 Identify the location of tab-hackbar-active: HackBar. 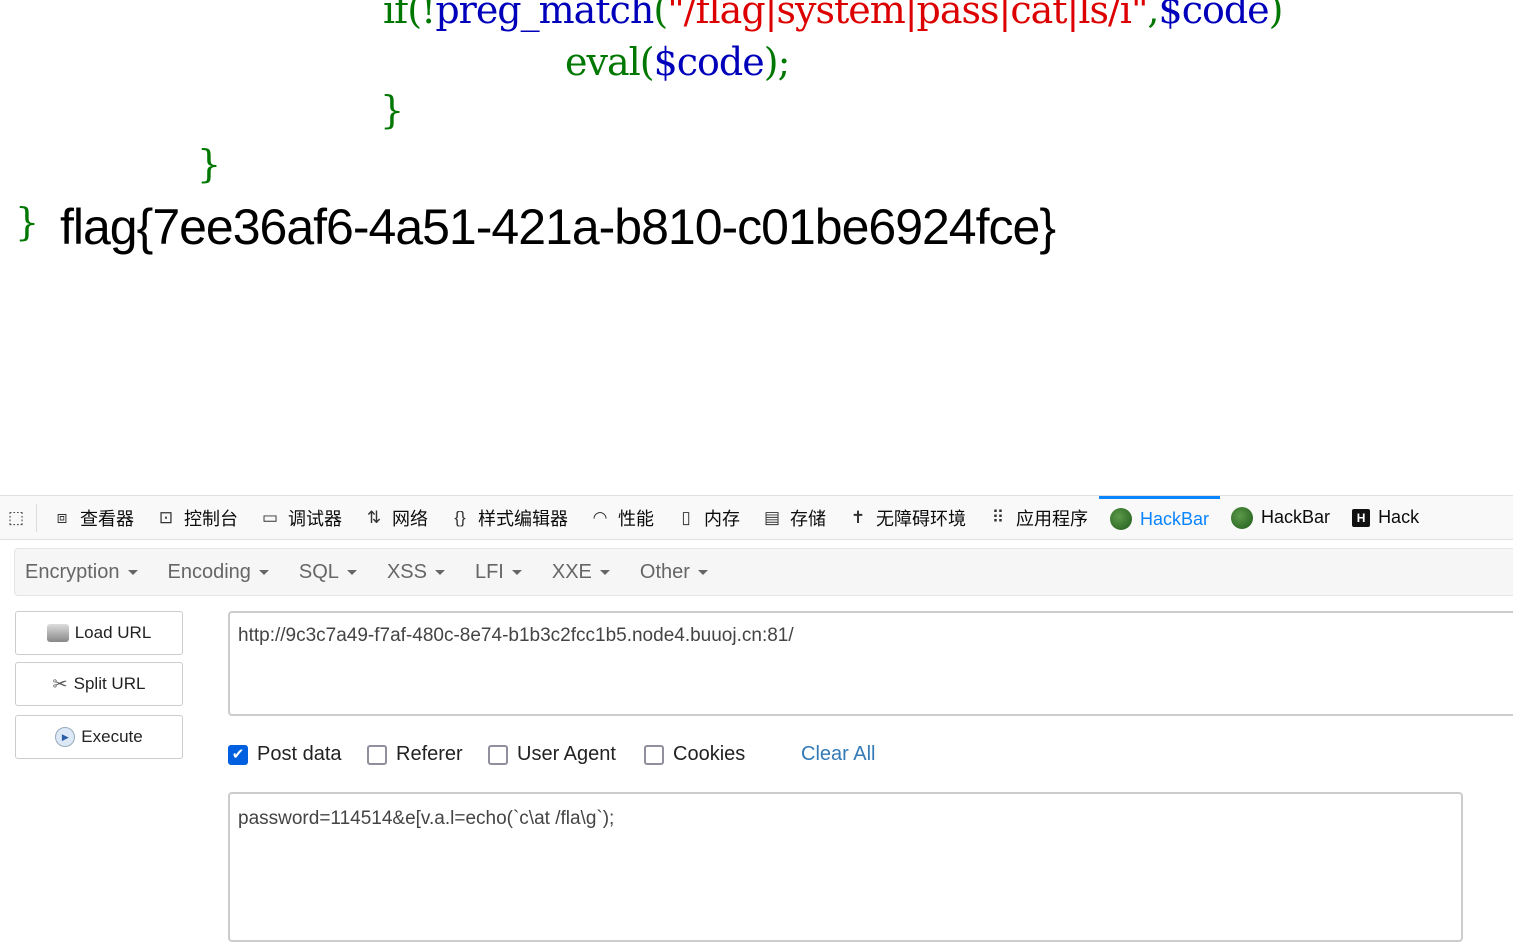
(1160, 517).